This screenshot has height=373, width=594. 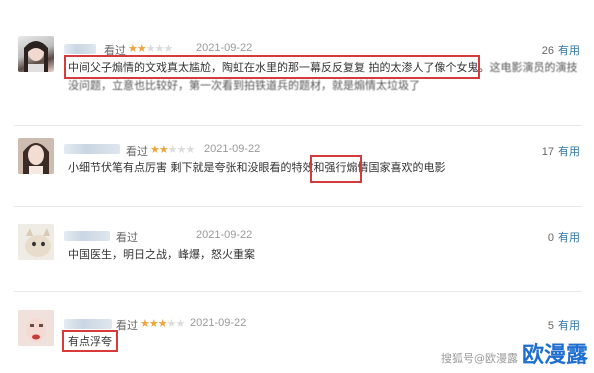 What do you see at coordinates (533, 67) in the screenshot?
I see `review-text-tail: 这电影演员的演技` at bounding box center [533, 67].